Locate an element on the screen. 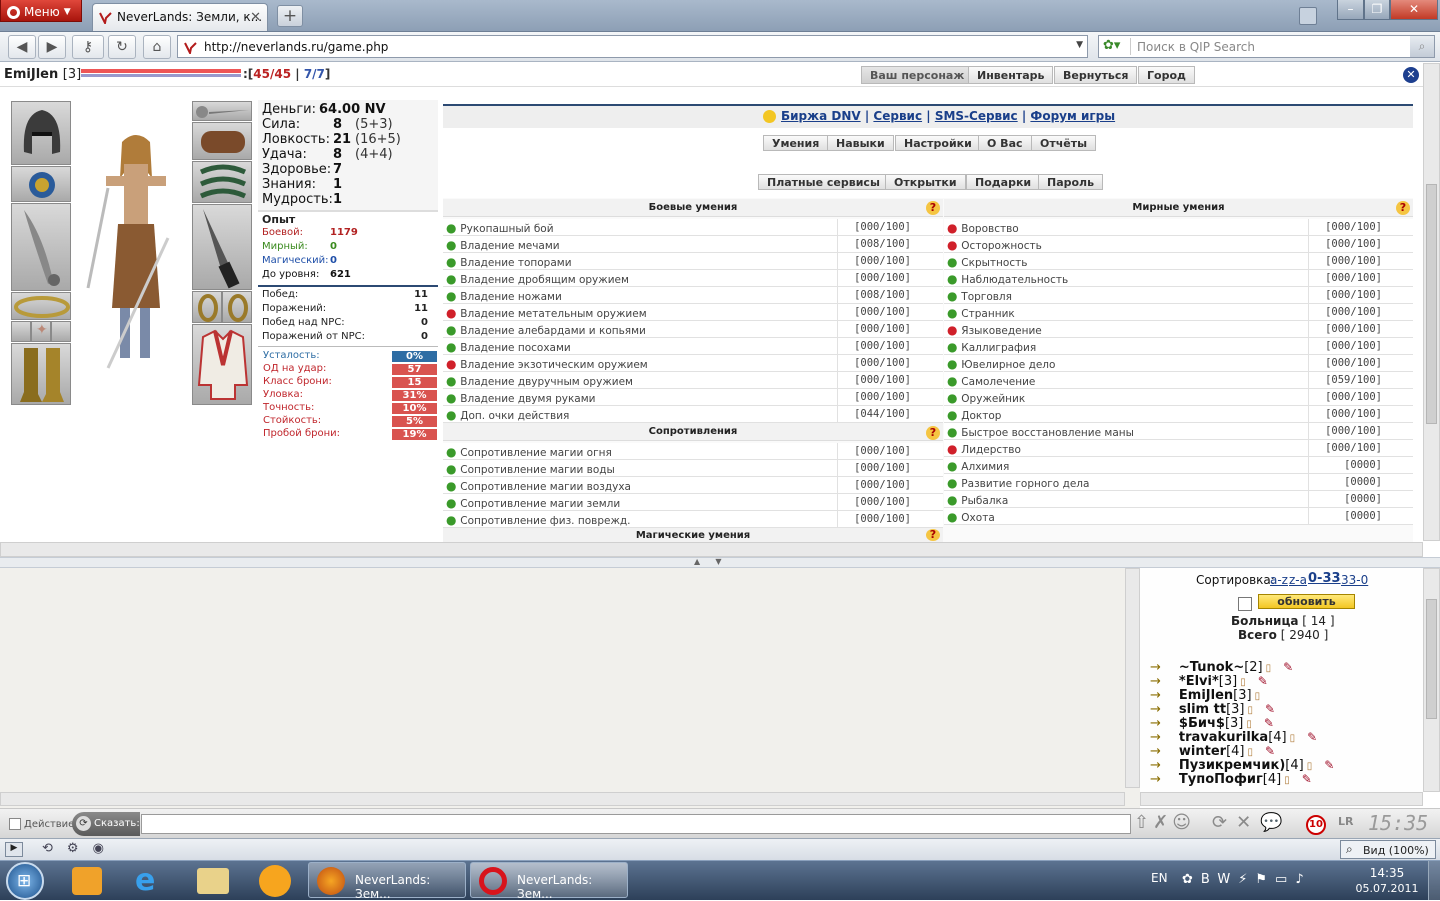  forward-button: ▶ is located at coordinates (52, 47).